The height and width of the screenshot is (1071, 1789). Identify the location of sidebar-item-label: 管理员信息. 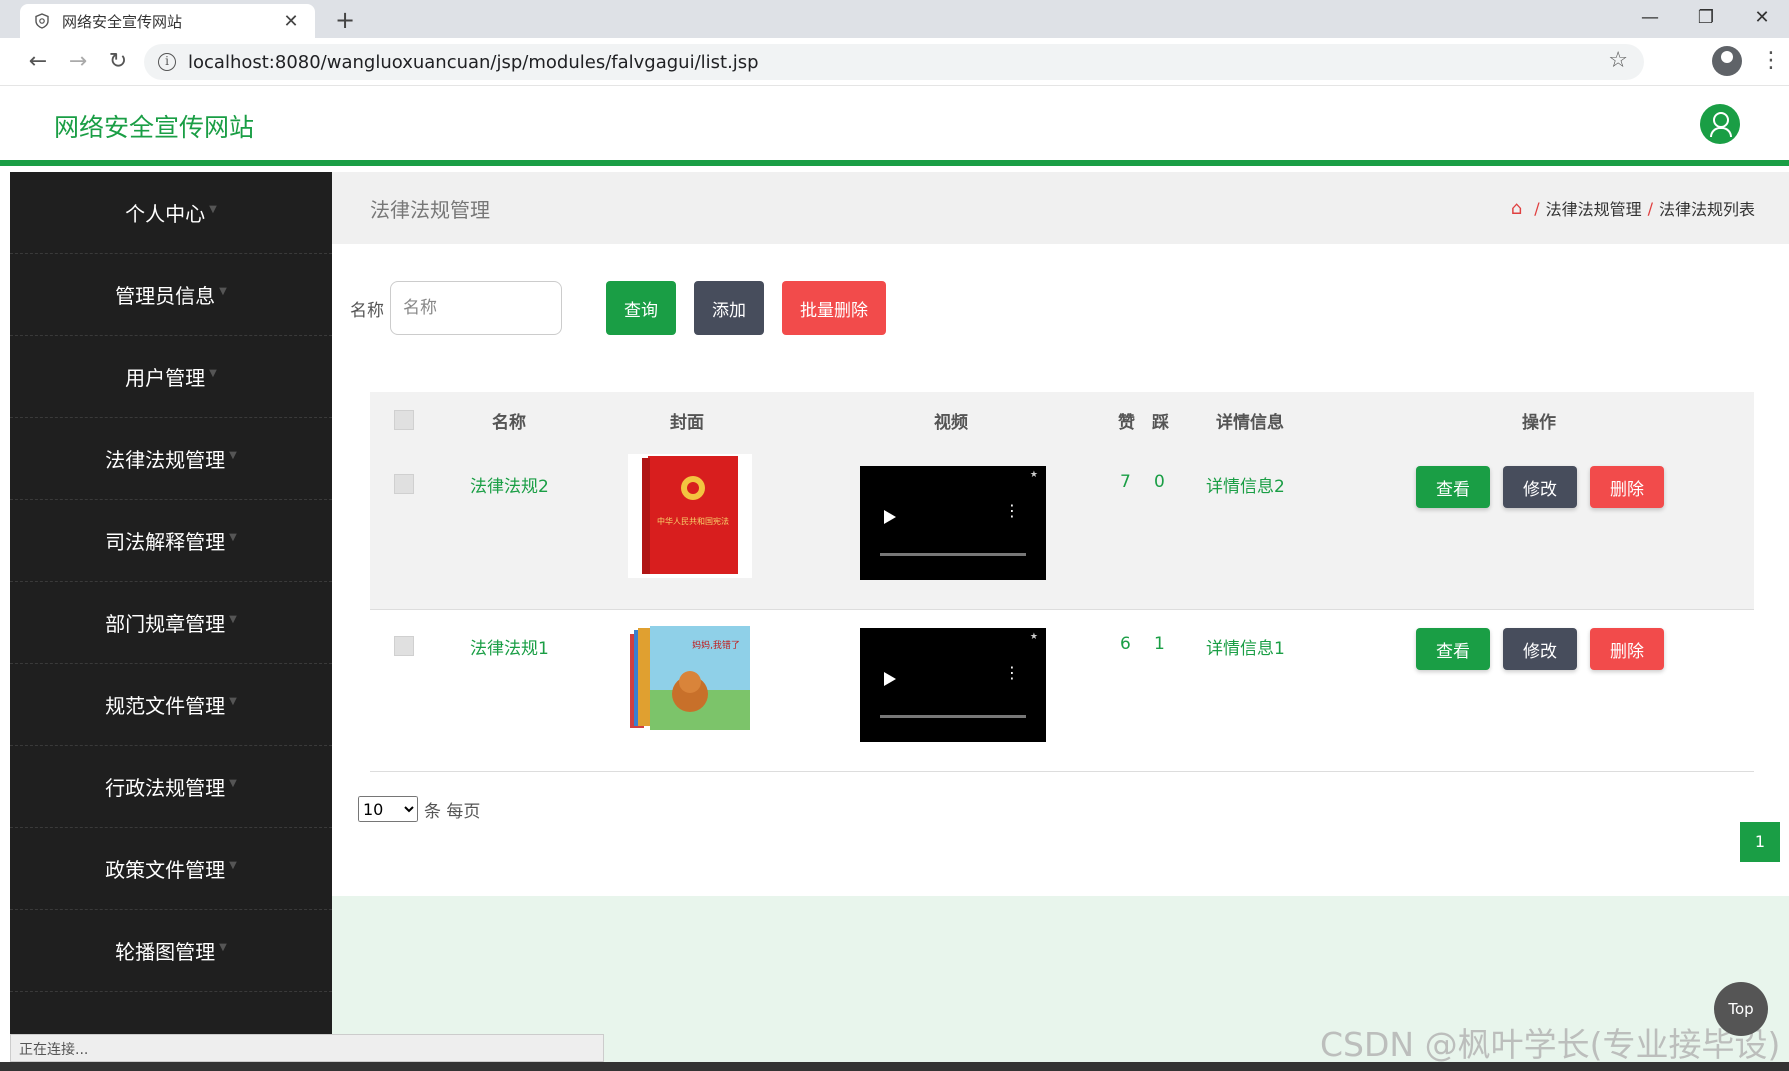
(165, 296).